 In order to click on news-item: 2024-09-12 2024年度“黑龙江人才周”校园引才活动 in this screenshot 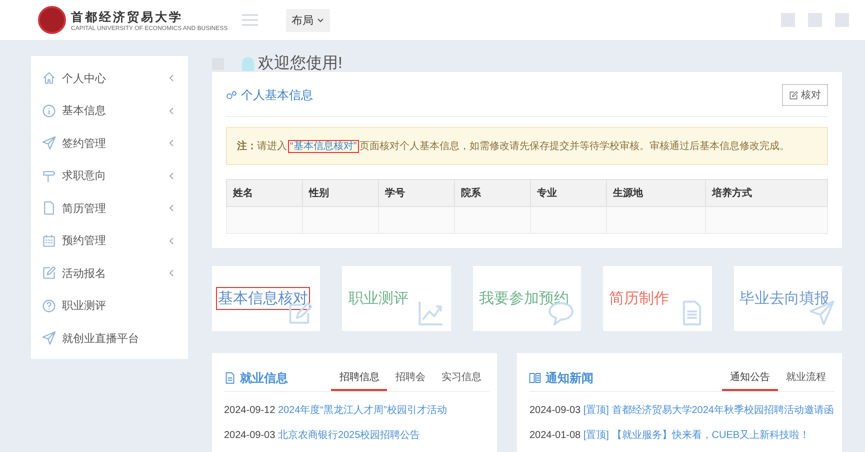, I will do `click(357, 410)`.